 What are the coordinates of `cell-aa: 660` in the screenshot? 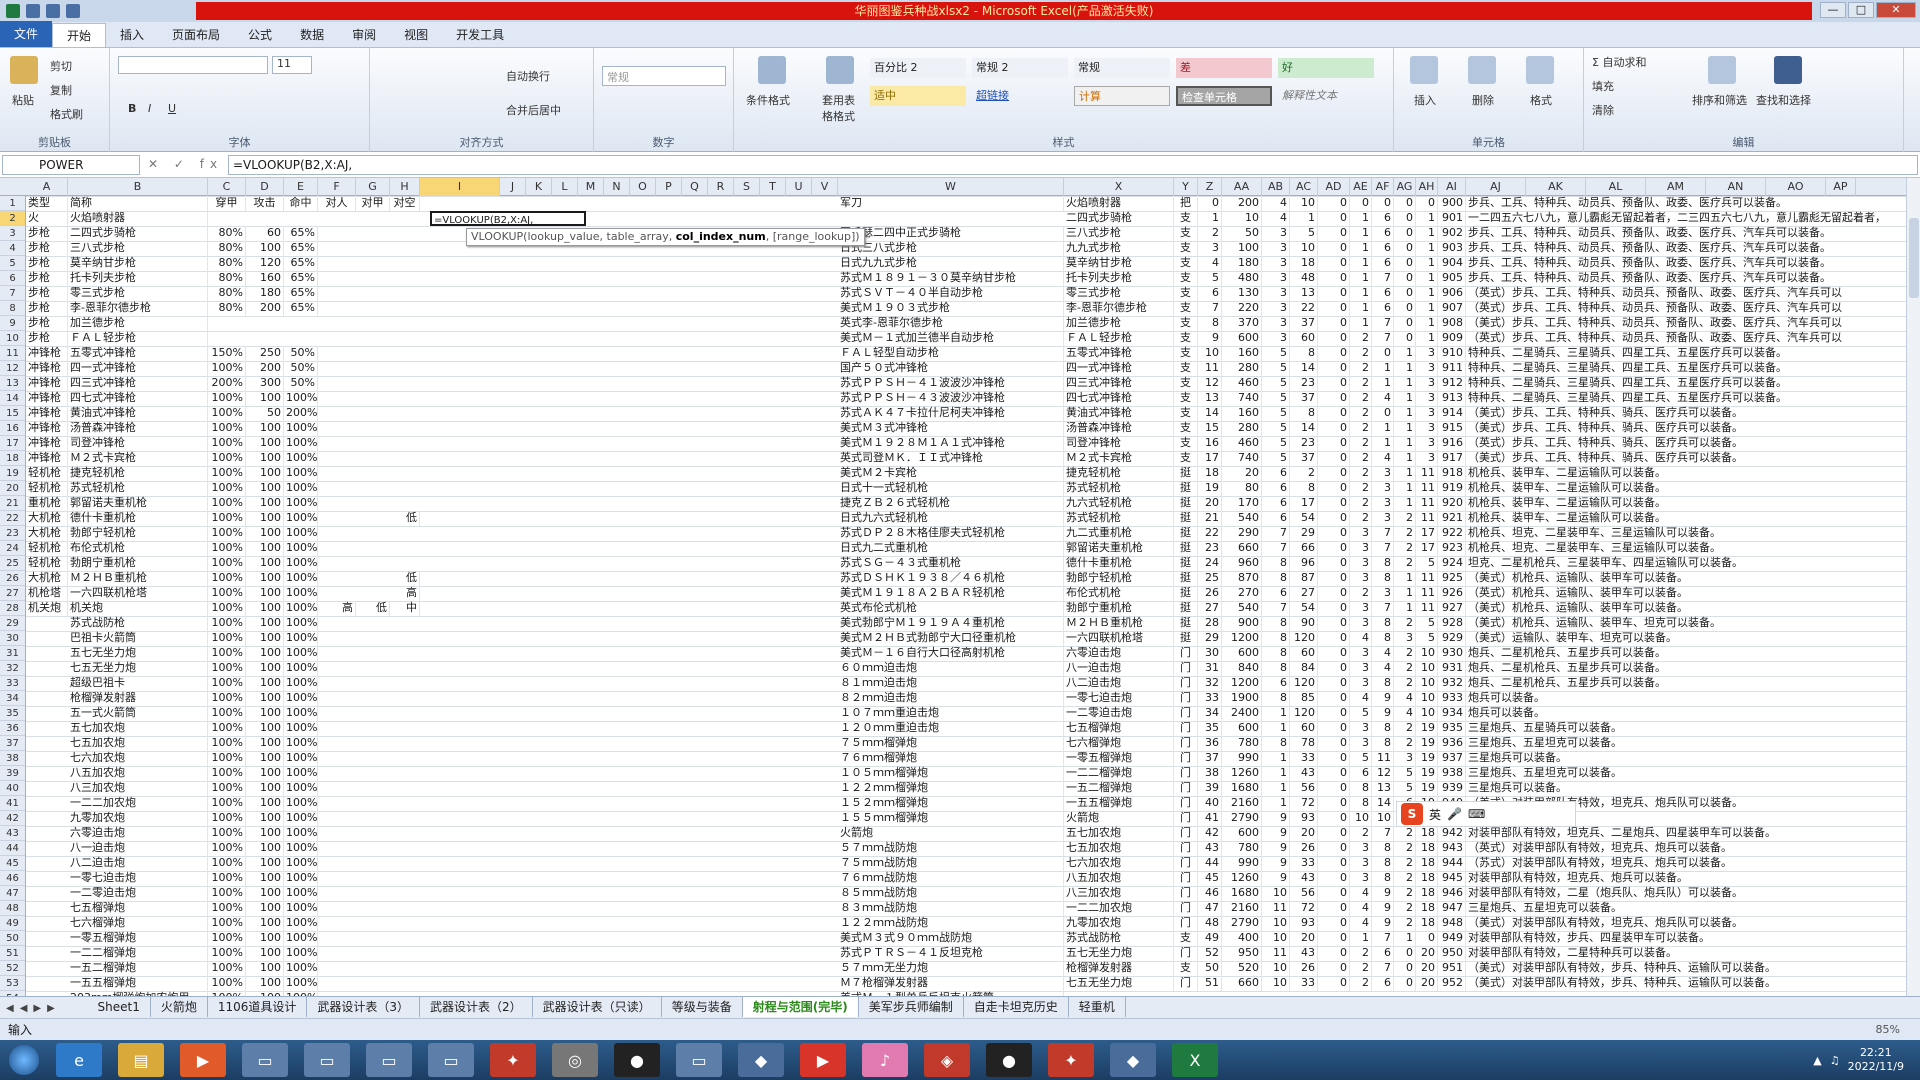 It's located at (1242, 548).